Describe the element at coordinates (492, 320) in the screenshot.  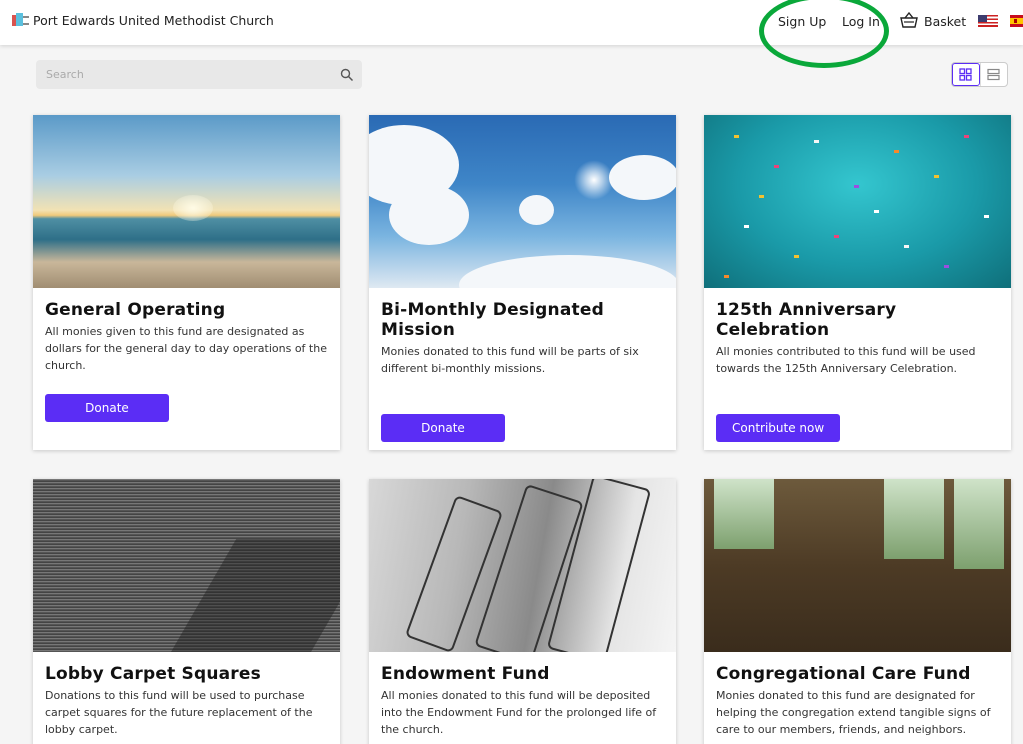
I see `card-title: Bi-Monthly Designated Mission` at that location.